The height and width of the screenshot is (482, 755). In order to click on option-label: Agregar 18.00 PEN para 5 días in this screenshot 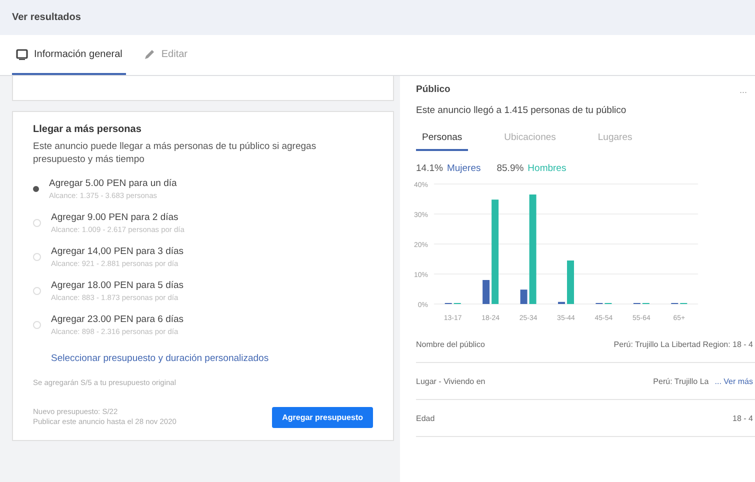, I will do `click(117, 285)`.